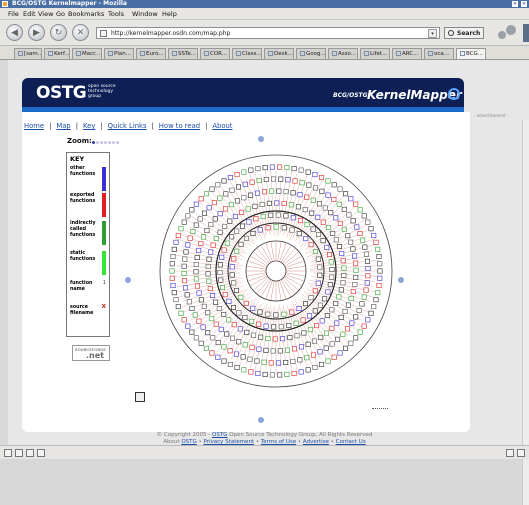  What do you see at coordinates (58, 32) in the screenshot?
I see `reload-button: ↻` at bounding box center [58, 32].